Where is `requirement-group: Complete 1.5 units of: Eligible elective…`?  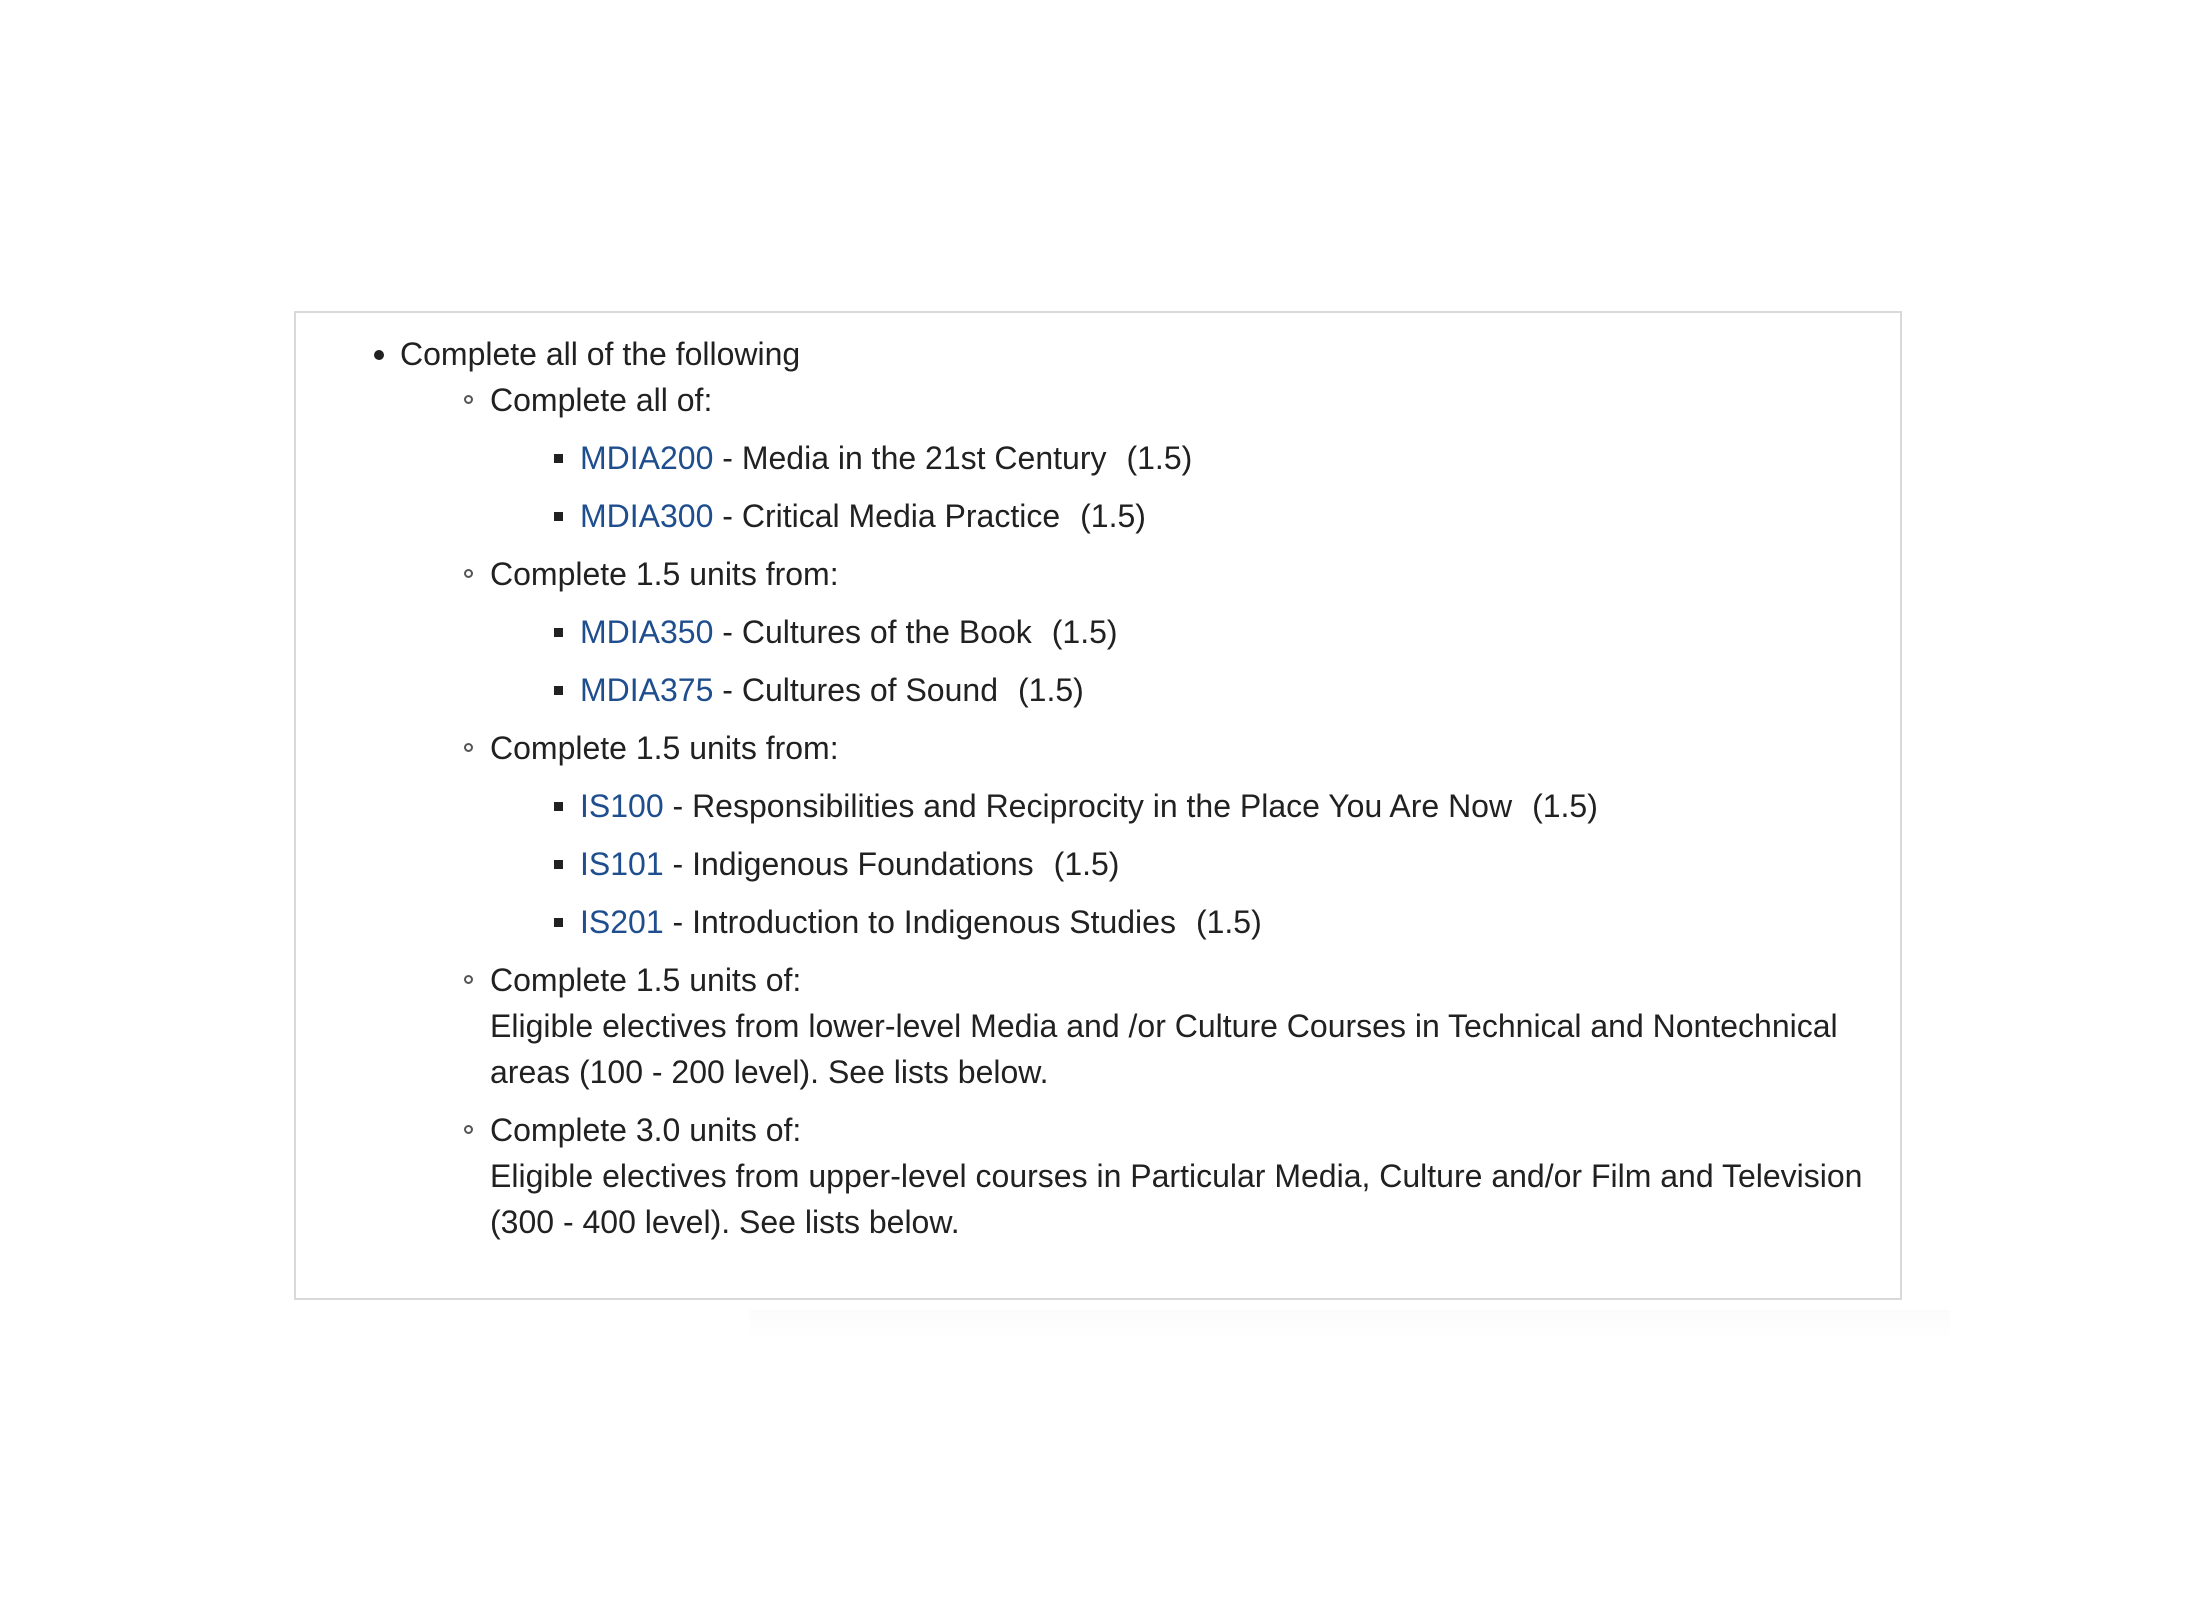
requirement-group: Complete 1.5 units of: Eligible elective… is located at coordinates (1174, 1026).